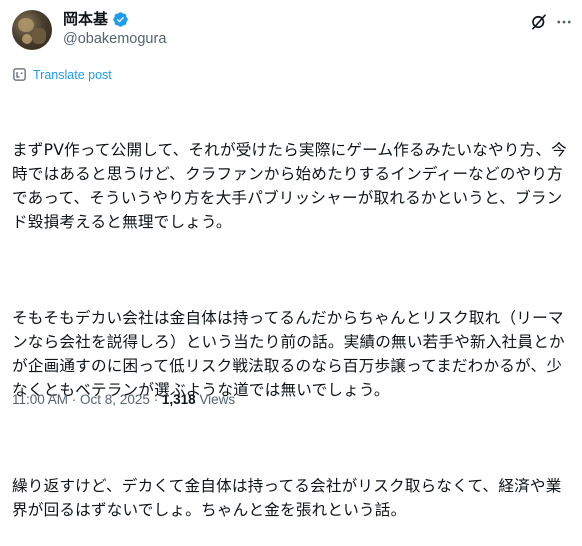  I want to click on post-meta: 11:00 AM · Oct 8, 2025 · 1,318 Views, so click(123, 399).